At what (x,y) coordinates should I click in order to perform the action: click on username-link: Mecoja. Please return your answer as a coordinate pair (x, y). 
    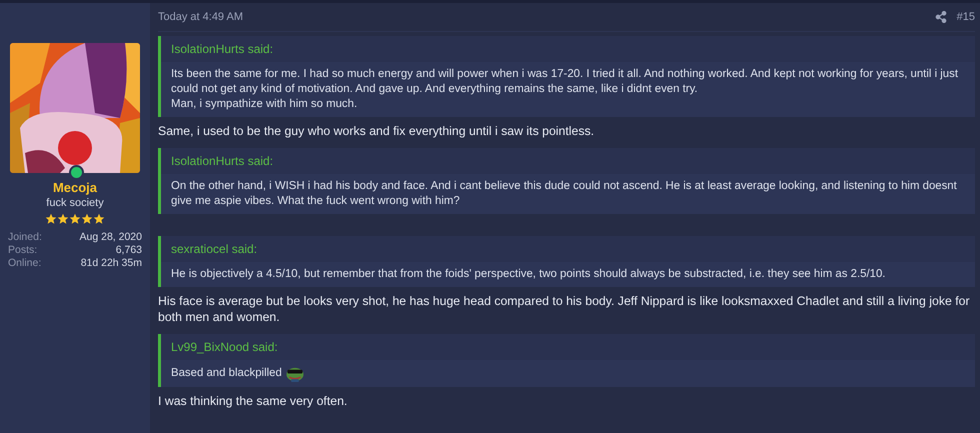
    Looking at the image, I should click on (75, 187).